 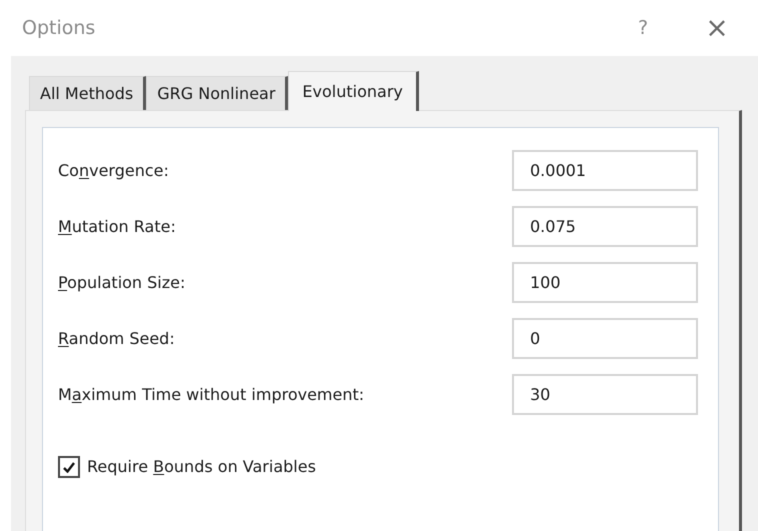 I want to click on checkbox, so click(x=69, y=467).